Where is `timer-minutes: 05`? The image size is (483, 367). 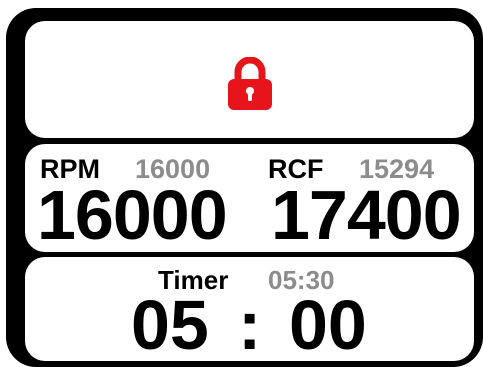 timer-minutes: 05 is located at coordinates (170, 323).